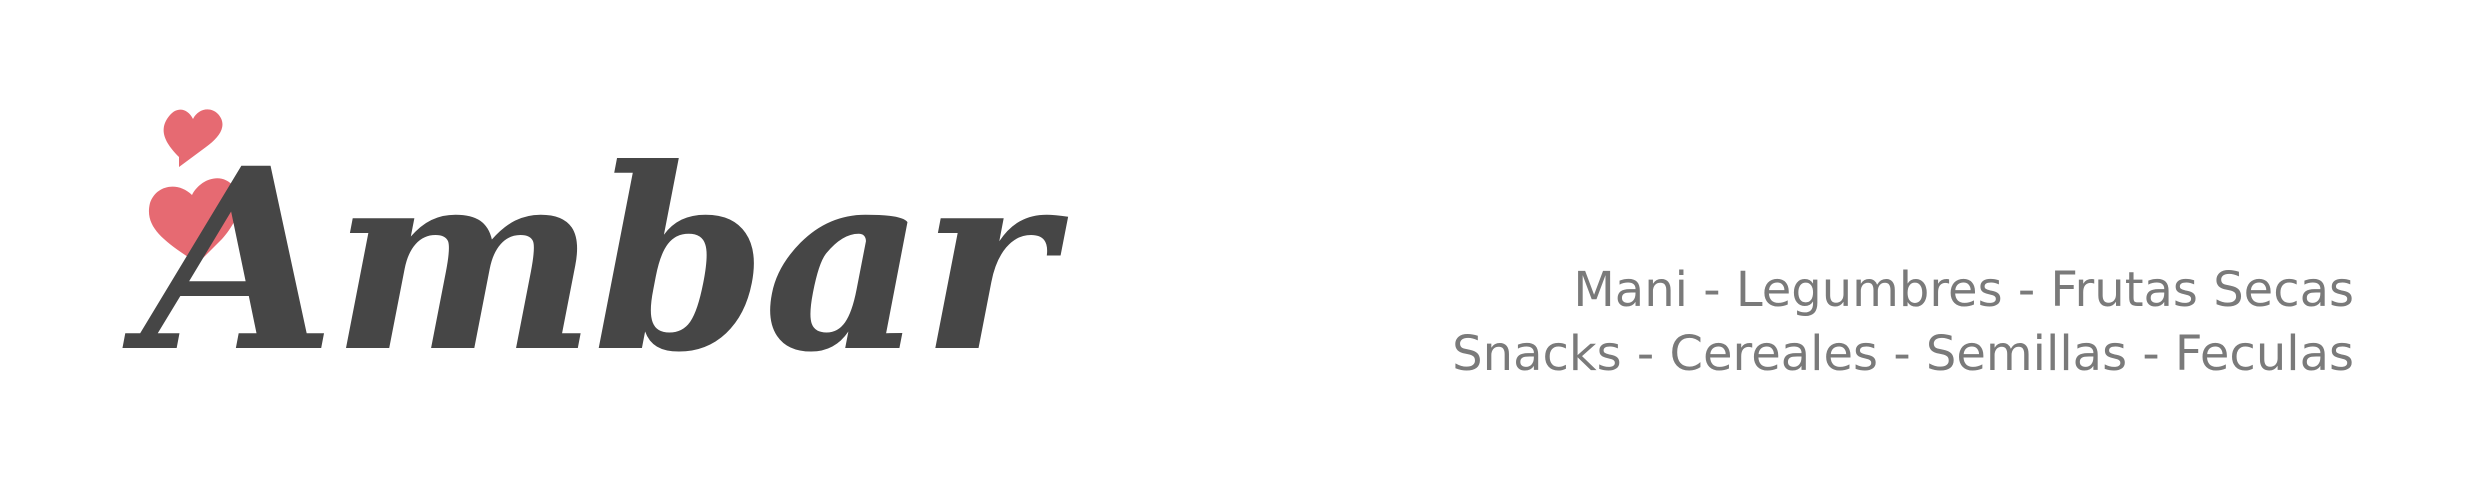 This screenshot has width=2480, height=487. What do you see at coordinates (1963, 290) in the screenshot?
I see `tagline-line-1: Mani - Legumbres - Frutas Secas` at bounding box center [1963, 290].